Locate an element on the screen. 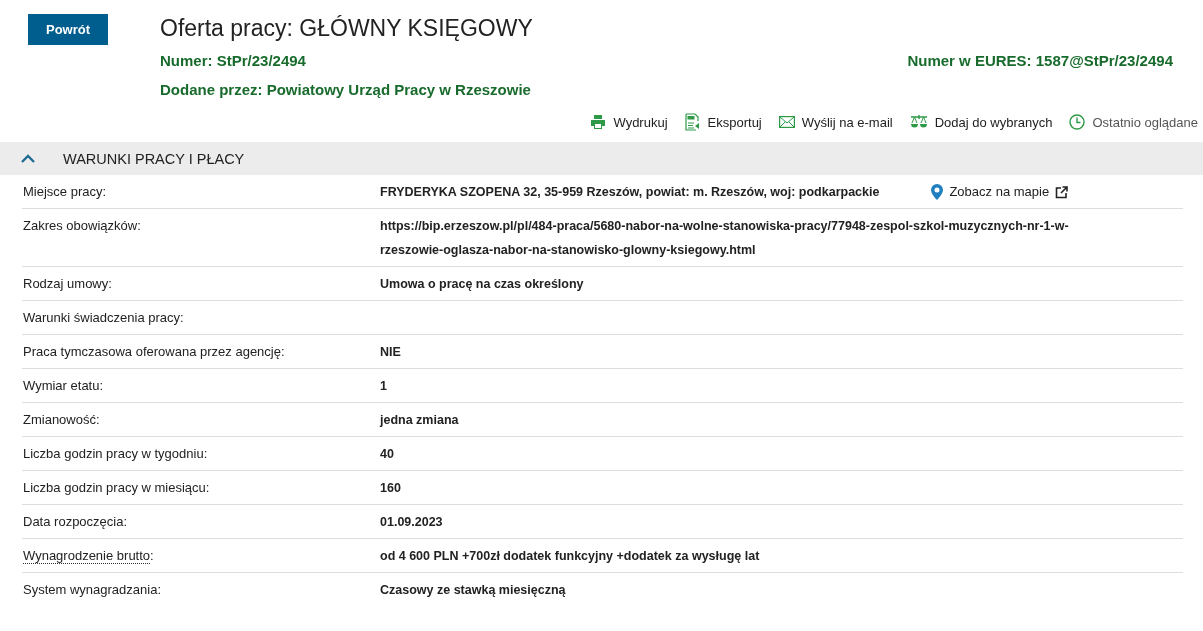 The height and width of the screenshot is (631, 1203). field-label: Rodzaj umowy: is located at coordinates (67, 283).